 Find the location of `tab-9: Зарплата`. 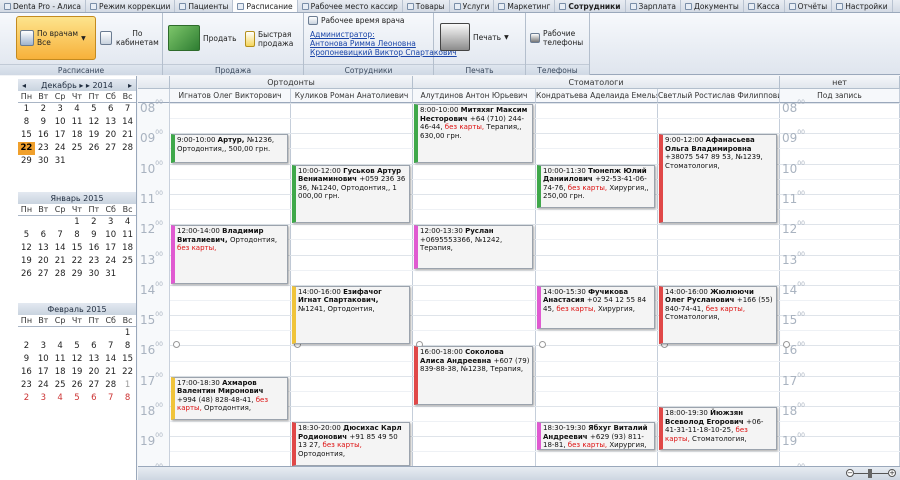

tab-9: Зарплата is located at coordinates (653, 6).